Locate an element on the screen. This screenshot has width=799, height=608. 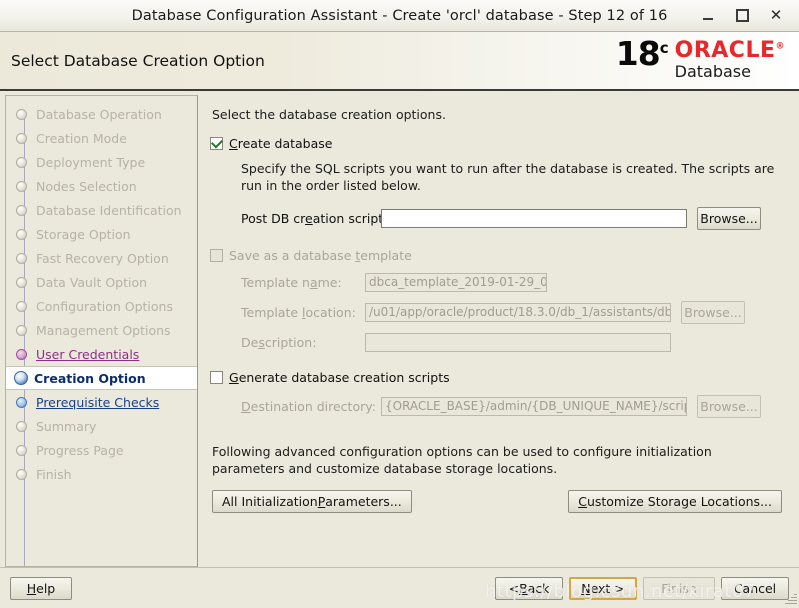
template-description-label: Description: is located at coordinates (279, 342).